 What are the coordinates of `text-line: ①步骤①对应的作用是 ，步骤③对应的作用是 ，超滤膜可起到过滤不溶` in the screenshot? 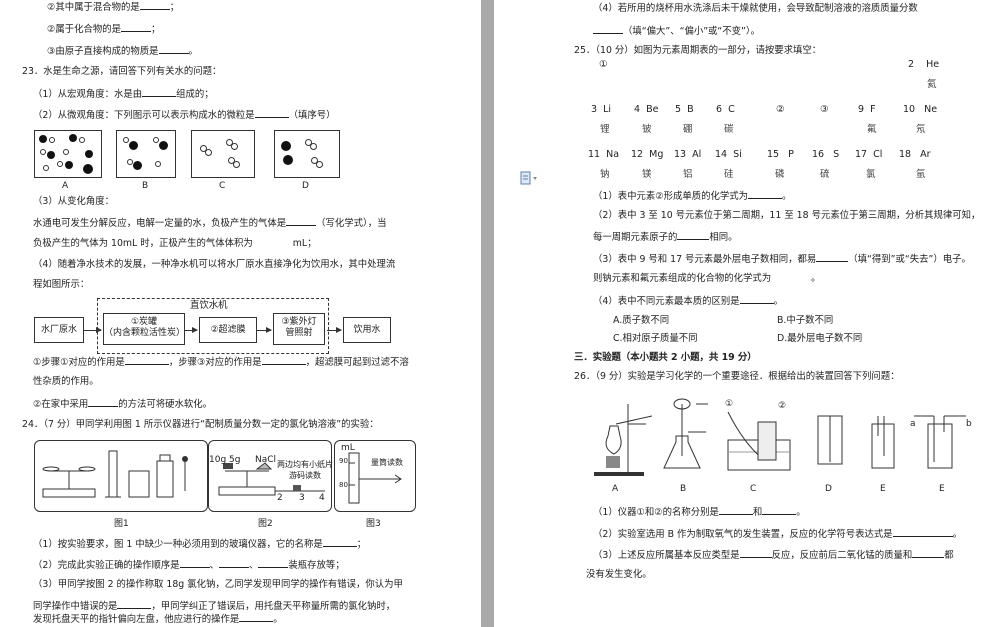 It's located at (221, 362).